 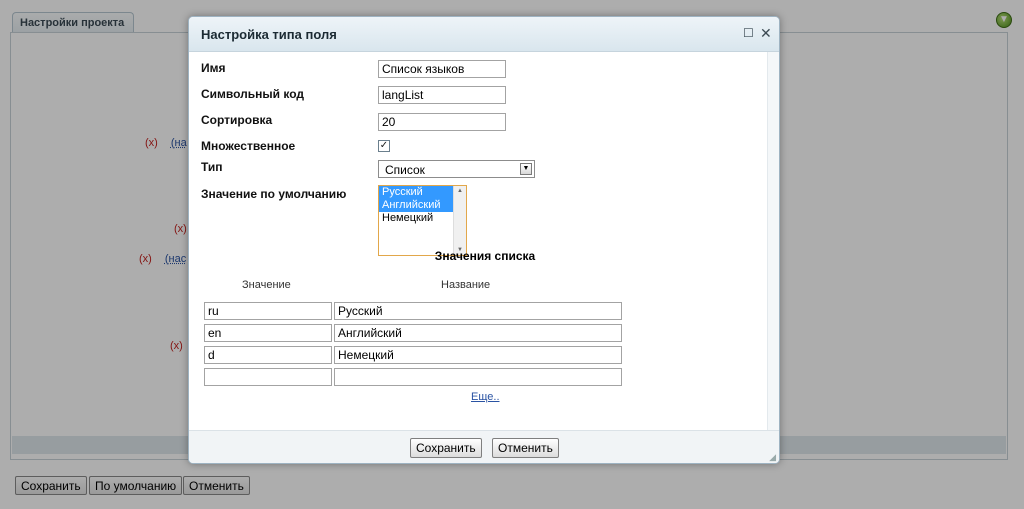 I want to click on dialog-footer: Сохранить Отменить ◢, so click(x=484, y=446).